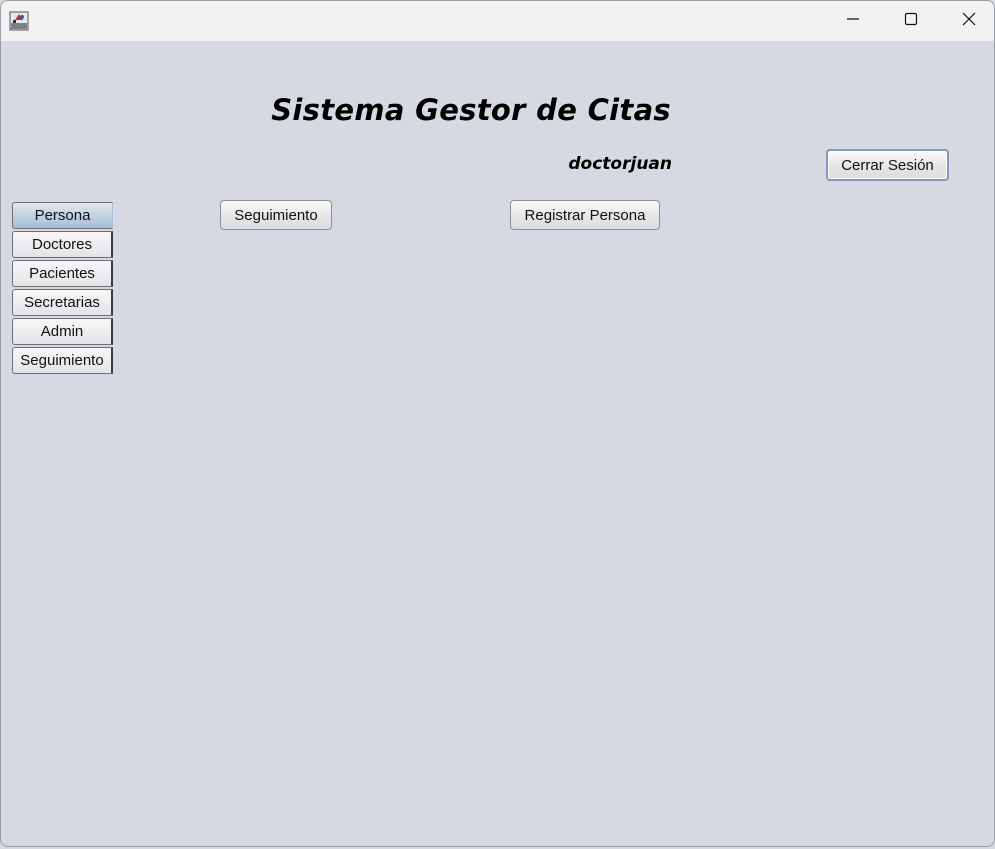  I want to click on minimize-icon, so click(853, 21).